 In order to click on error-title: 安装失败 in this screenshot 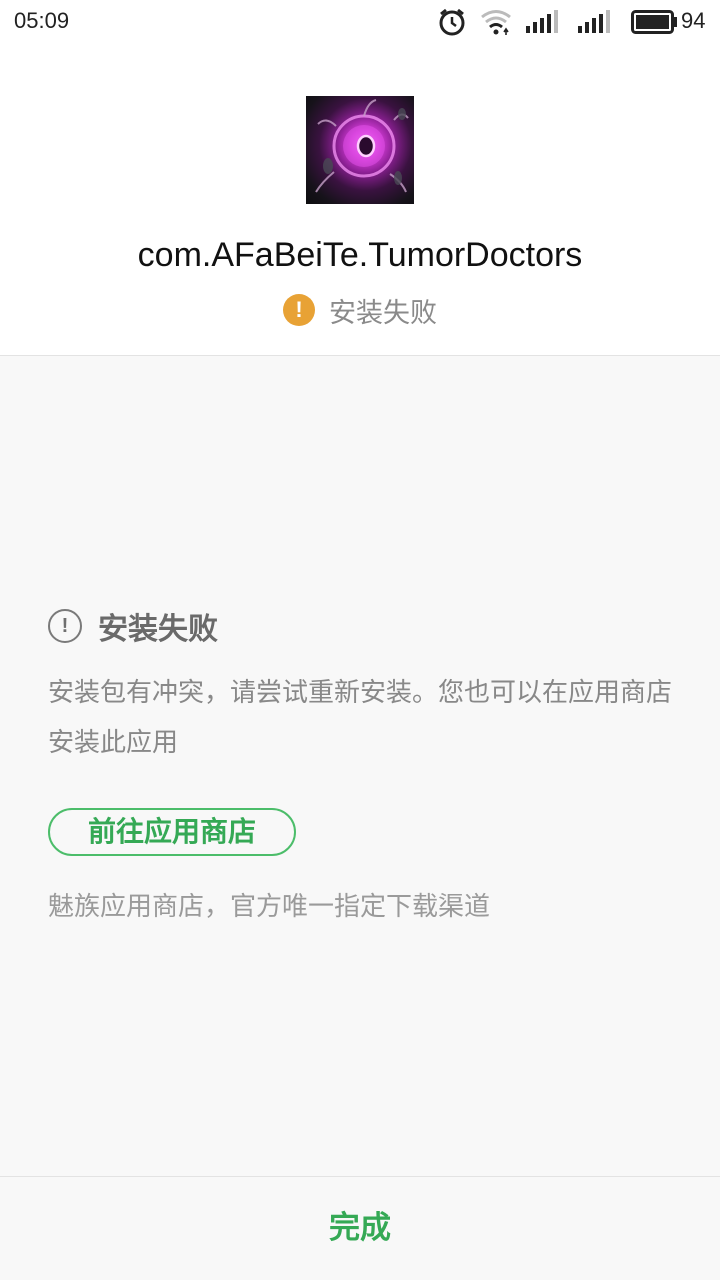, I will do `click(158, 629)`.